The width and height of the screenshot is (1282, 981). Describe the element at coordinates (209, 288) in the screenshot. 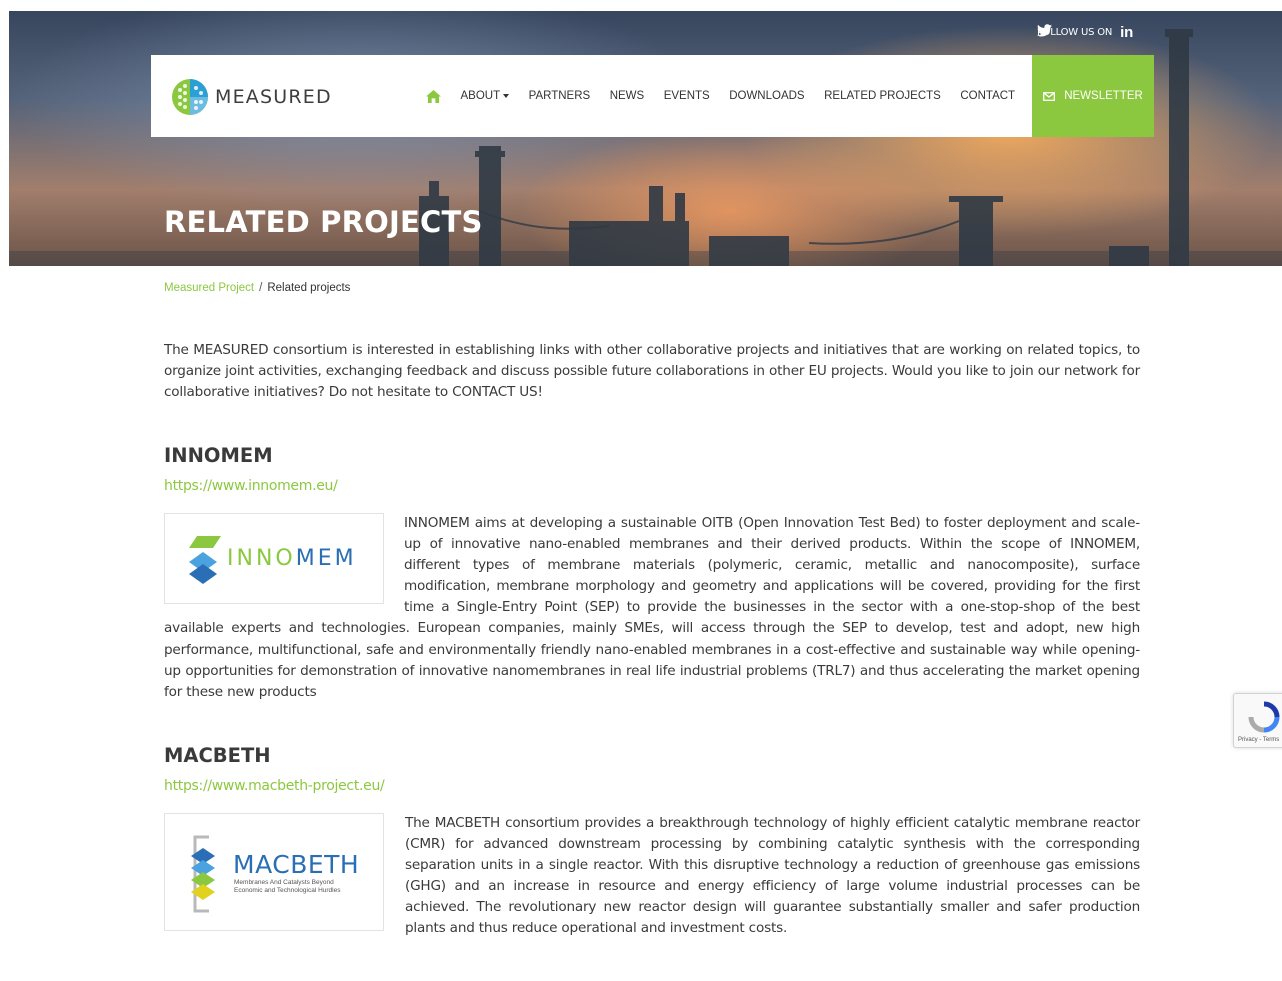

I see `breadcrumb-home-link: Measured Project` at that location.